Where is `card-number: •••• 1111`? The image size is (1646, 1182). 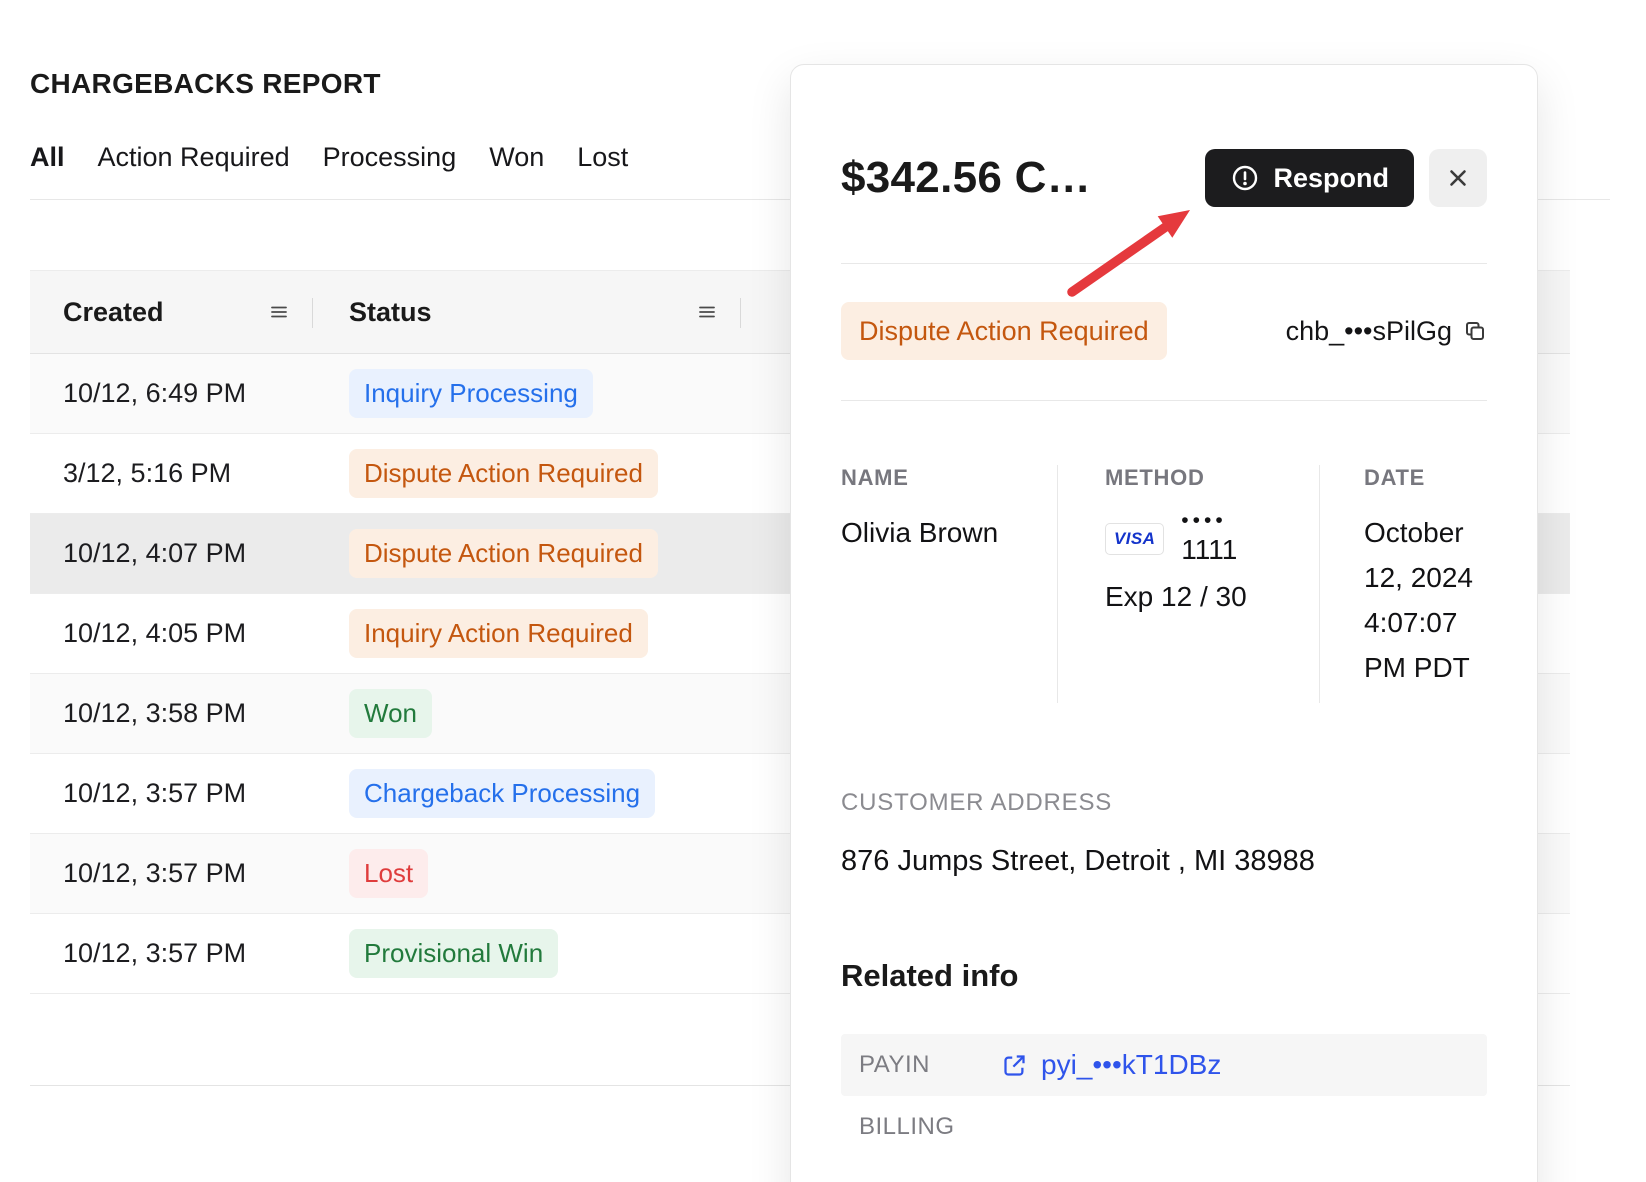
card-number: •••• 1111 is located at coordinates (1209, 538).